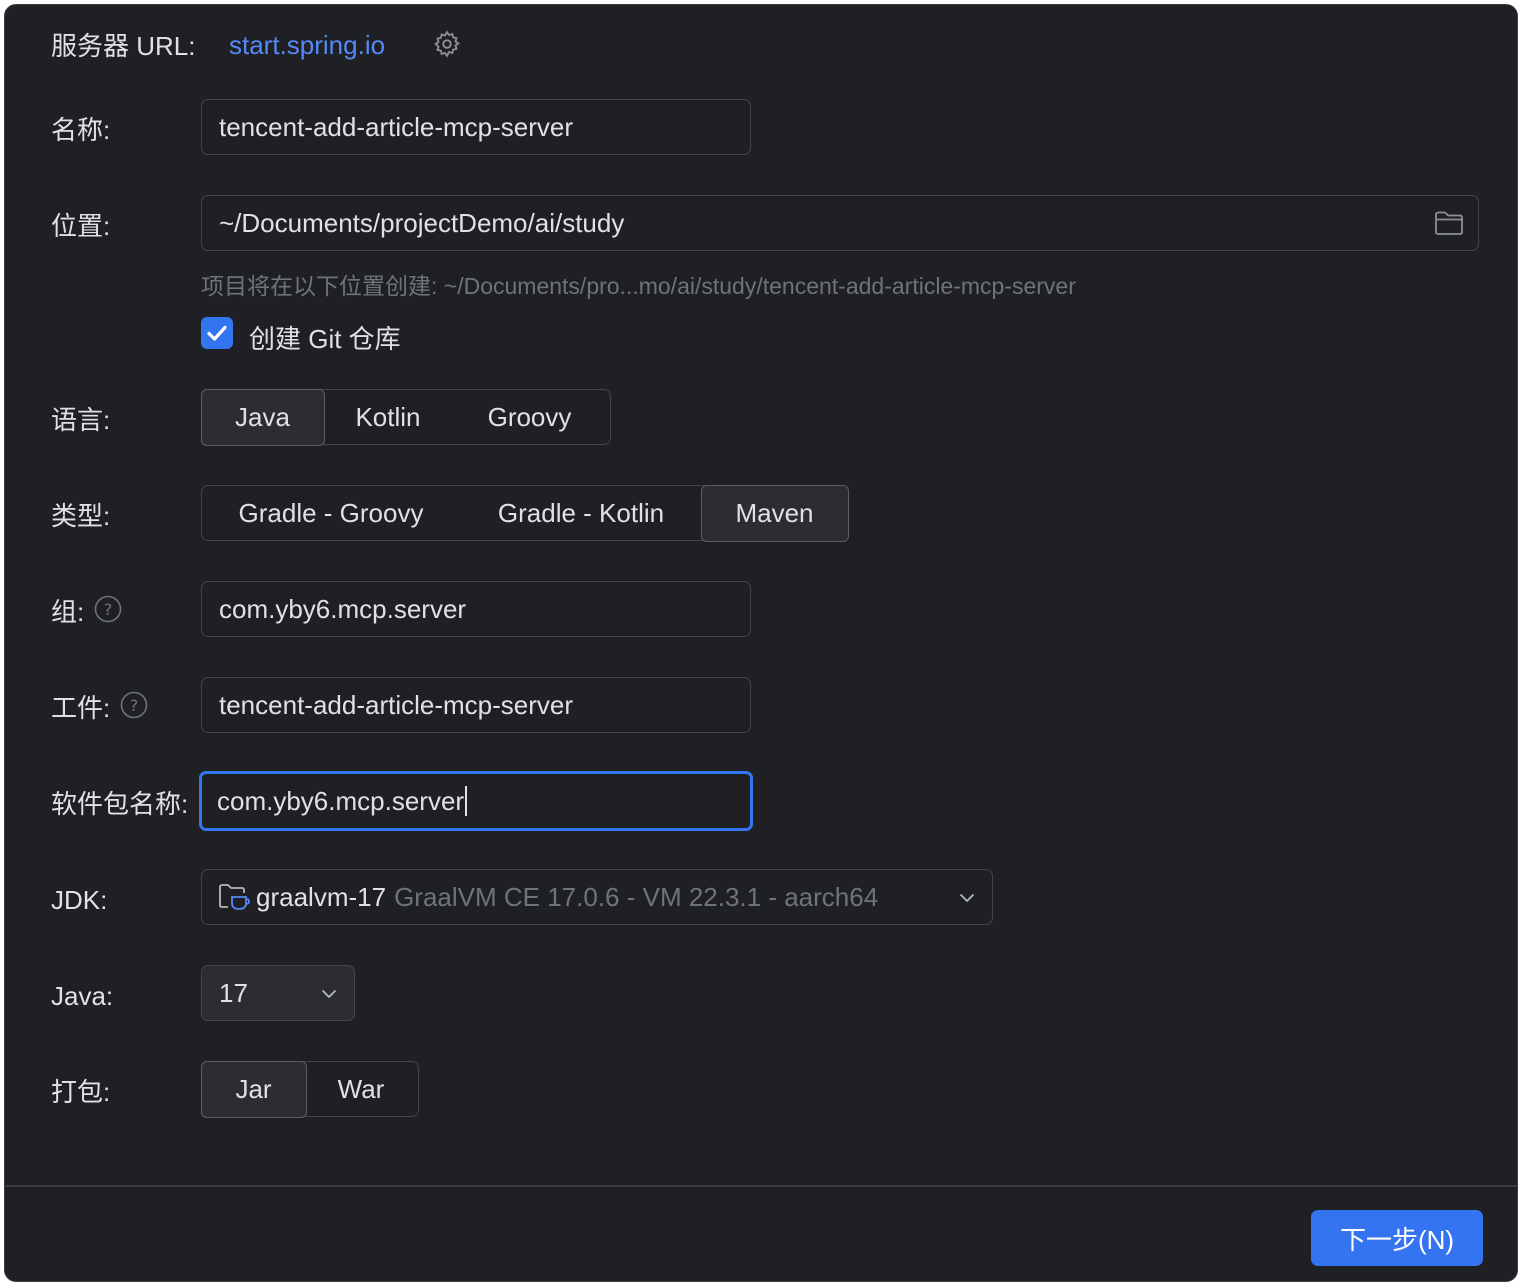 This screenshot has height=1286, width=1522. I want to click on footer-divider, so click(761, 1186).